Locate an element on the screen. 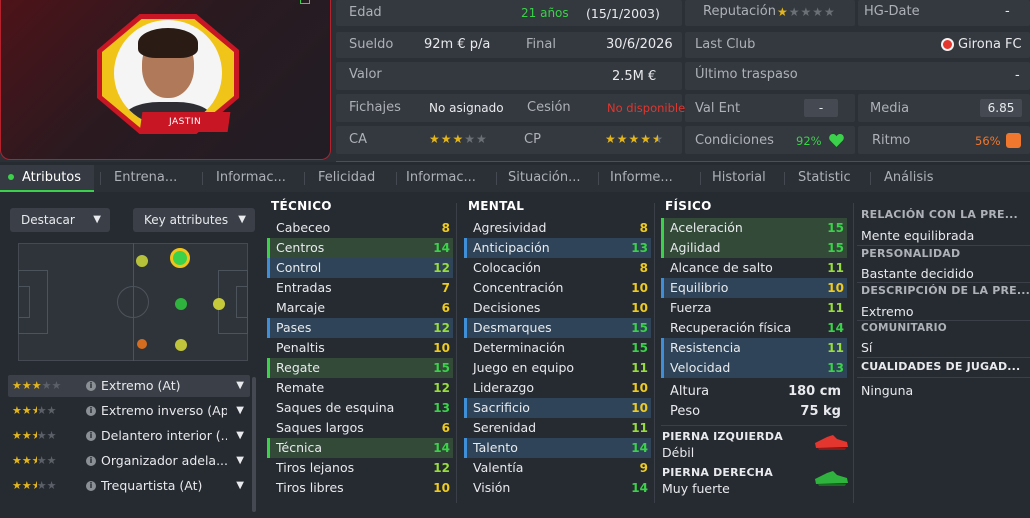 This screenshot has height=518, width=1030. attribute-row: Velocidad 13 is located at coordinates (754, 368).